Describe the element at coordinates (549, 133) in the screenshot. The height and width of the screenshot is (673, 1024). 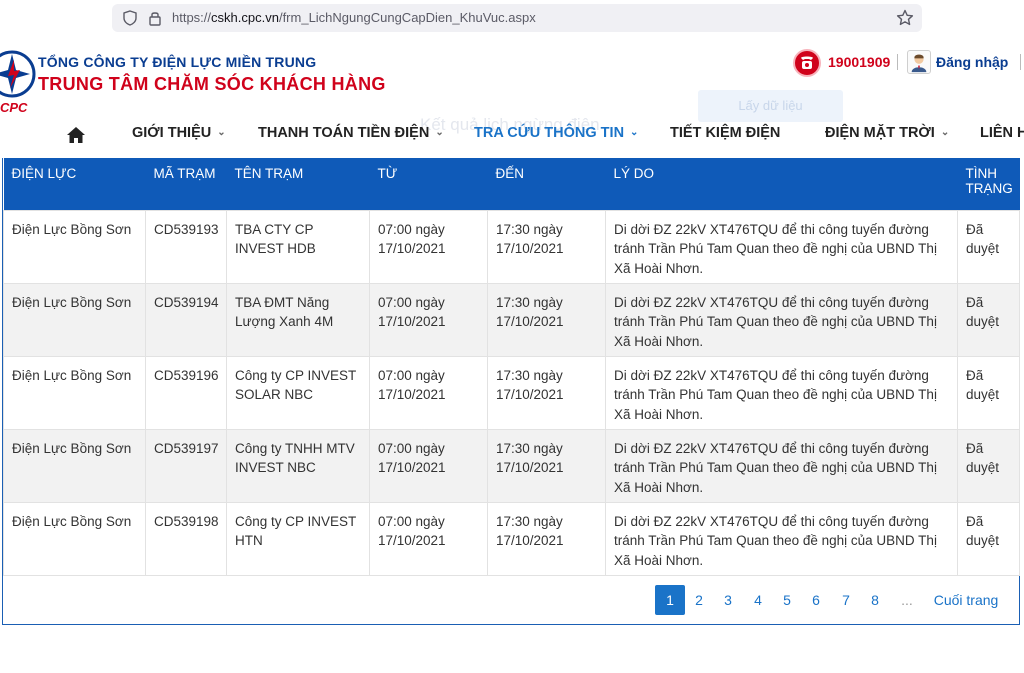
I see `nav-label: TRA CỨU THÔNG TIN` at that location.